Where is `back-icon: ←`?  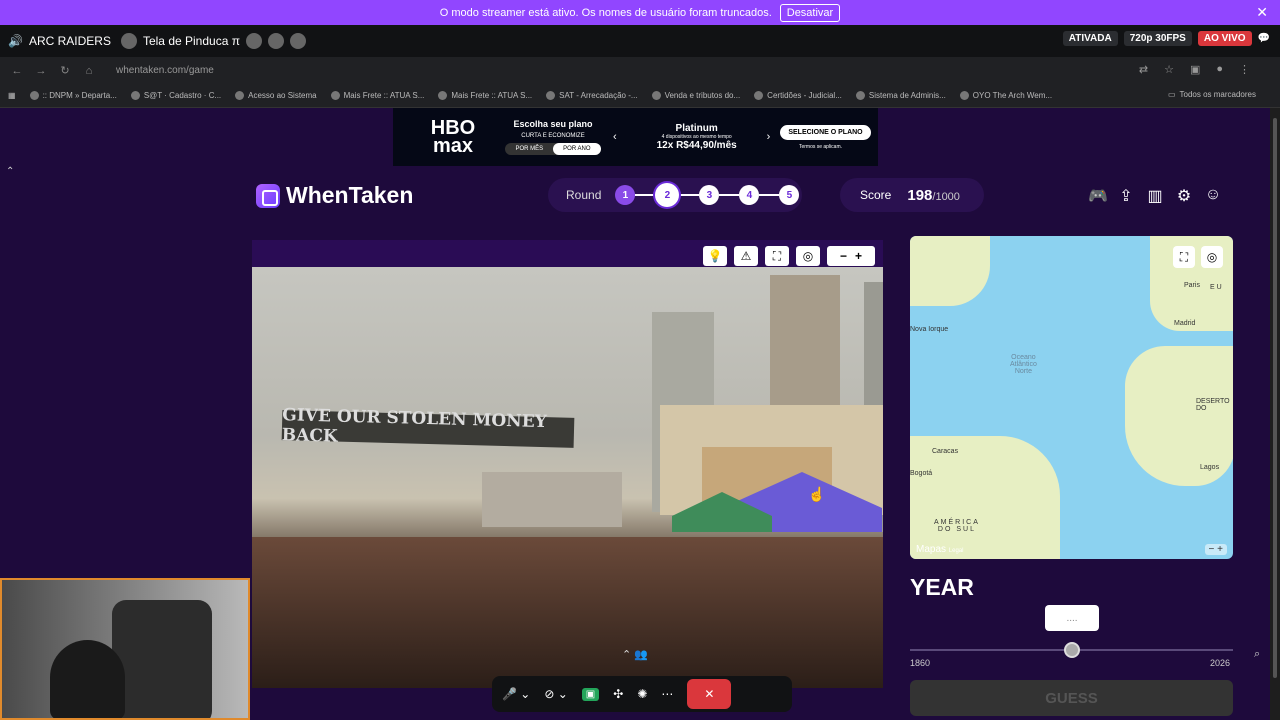
back-icon: ← is located at coordinates (17, 71).